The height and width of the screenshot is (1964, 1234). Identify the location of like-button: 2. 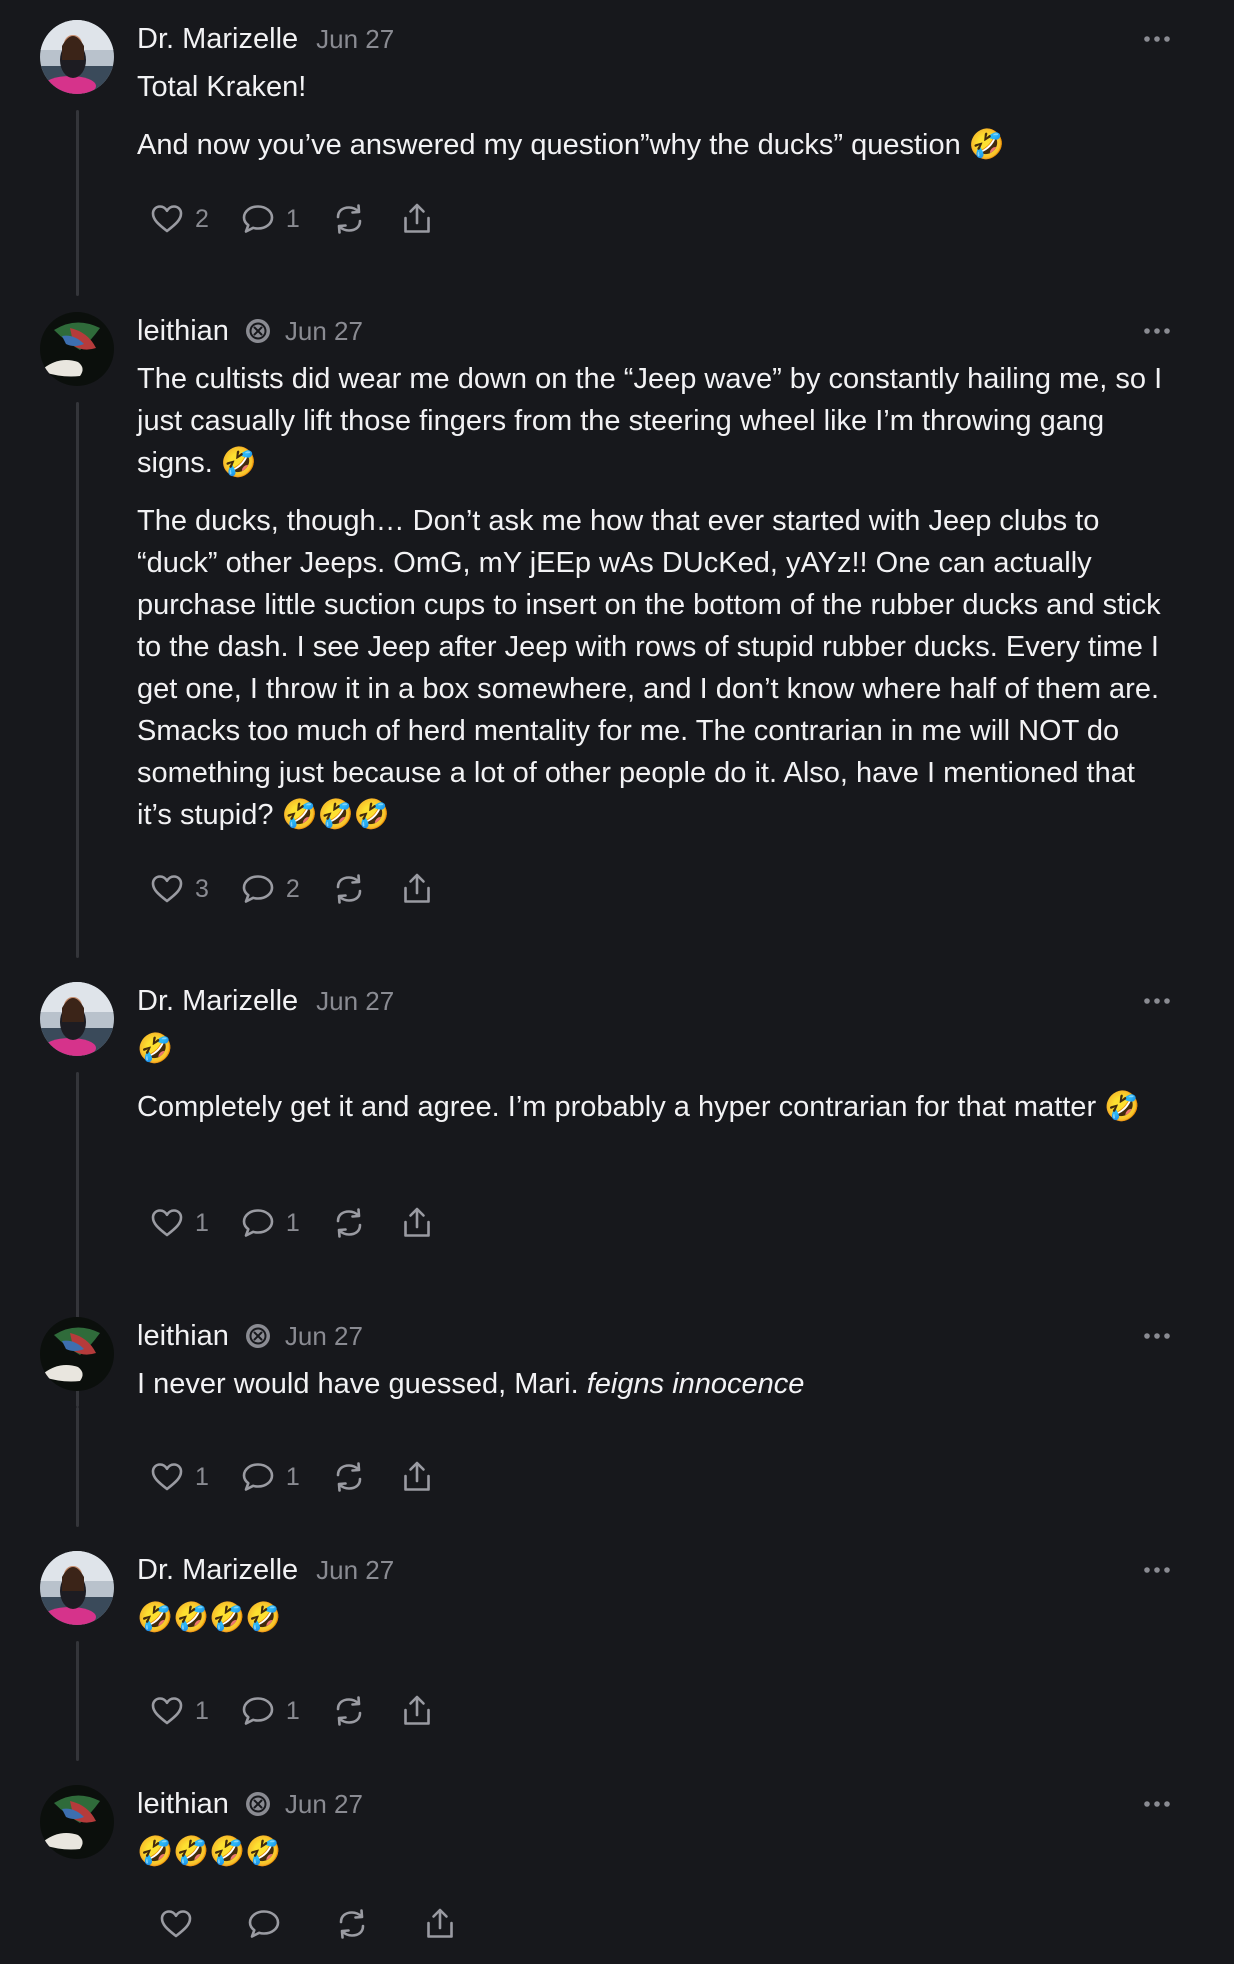
(178, 219).